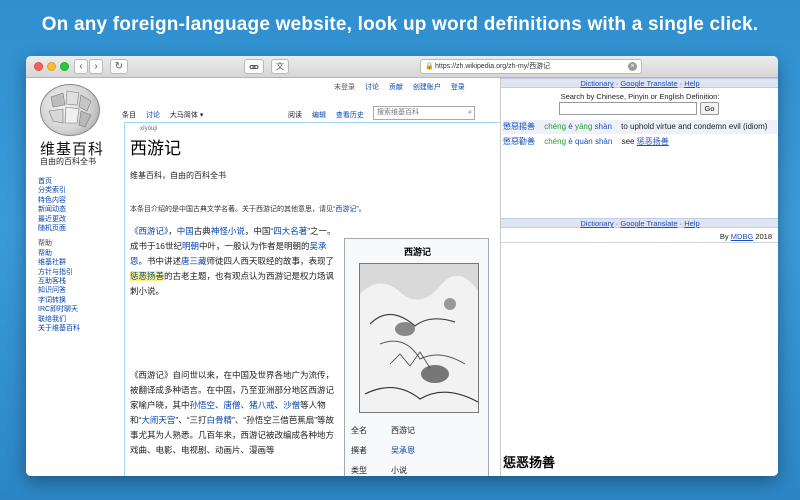 Image resolution: width=800 pixels, height=500 pixels. I want to click on selected-word-heading: 惩恶扬善, so click(529, 463).